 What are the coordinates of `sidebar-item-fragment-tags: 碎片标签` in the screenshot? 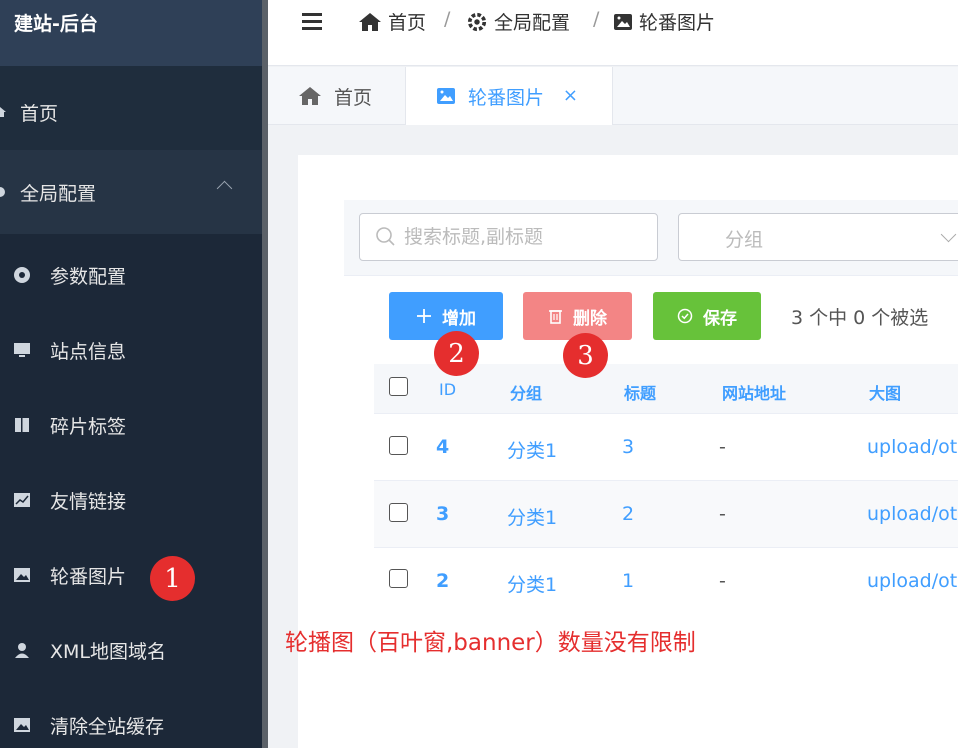 It's located at (131, 425).